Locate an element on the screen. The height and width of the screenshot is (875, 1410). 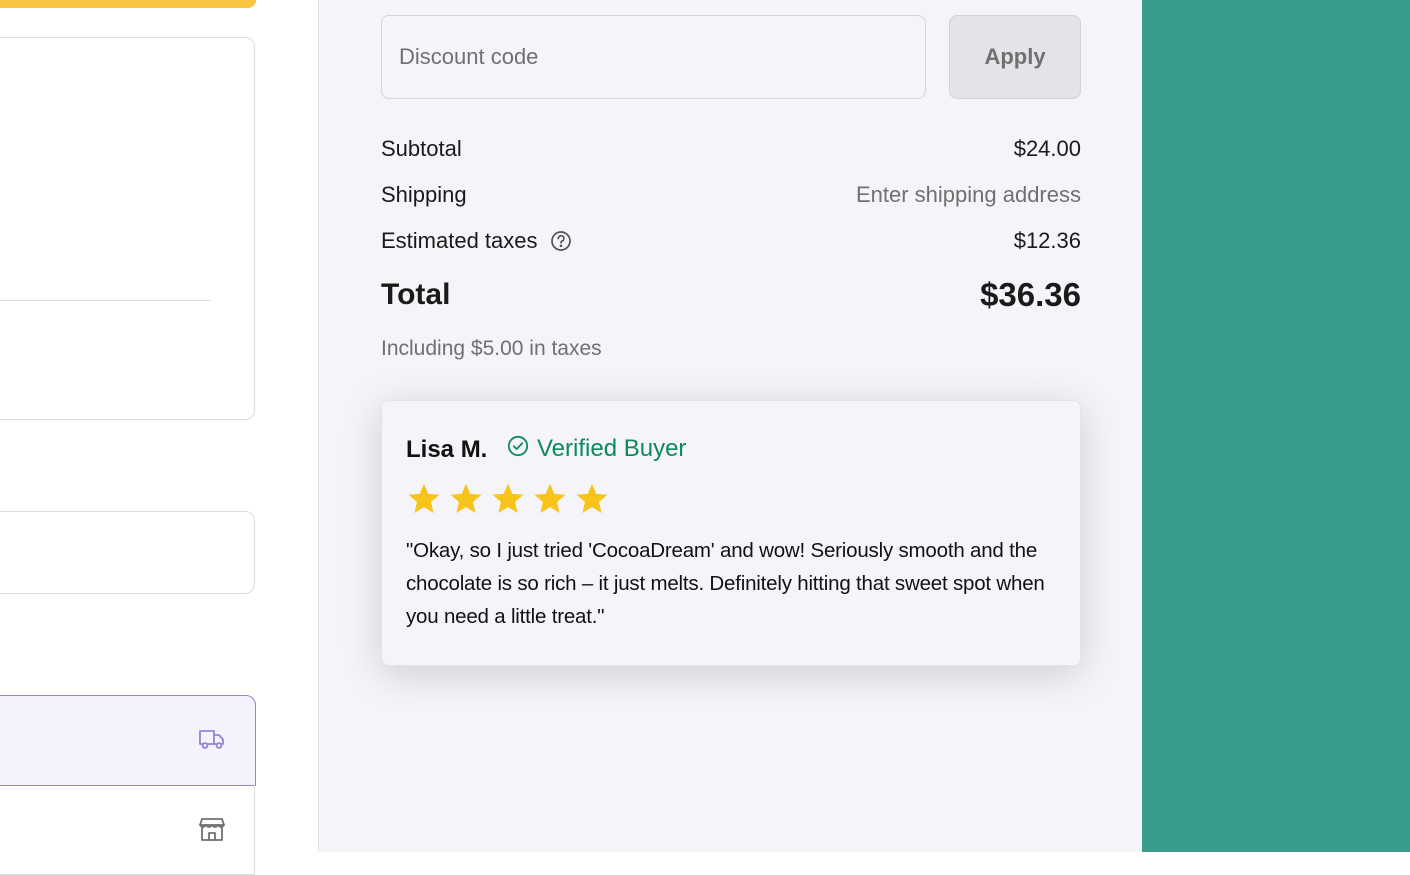
verified-badge: Verified Buyer is located at coordinates (596, 449).